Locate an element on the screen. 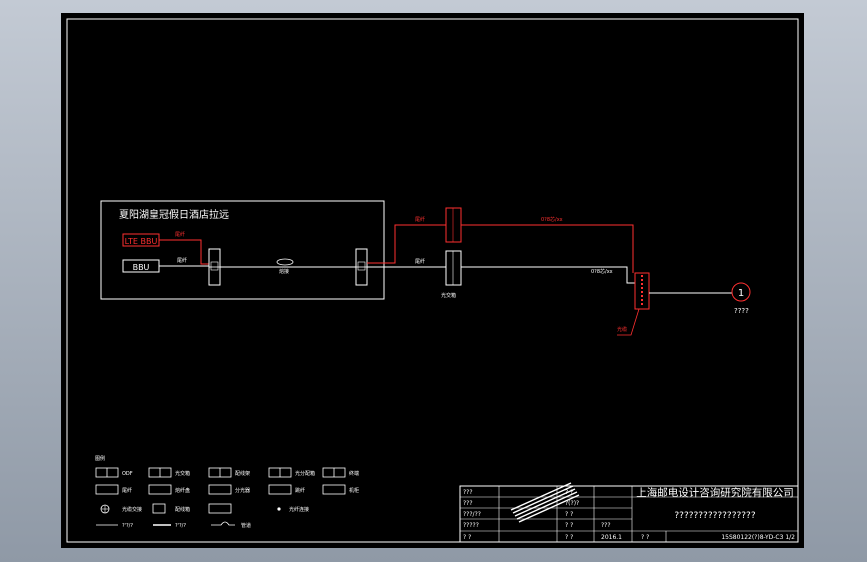  lte-bbu-label: LTE BBU is located at coordinates (141, 241).